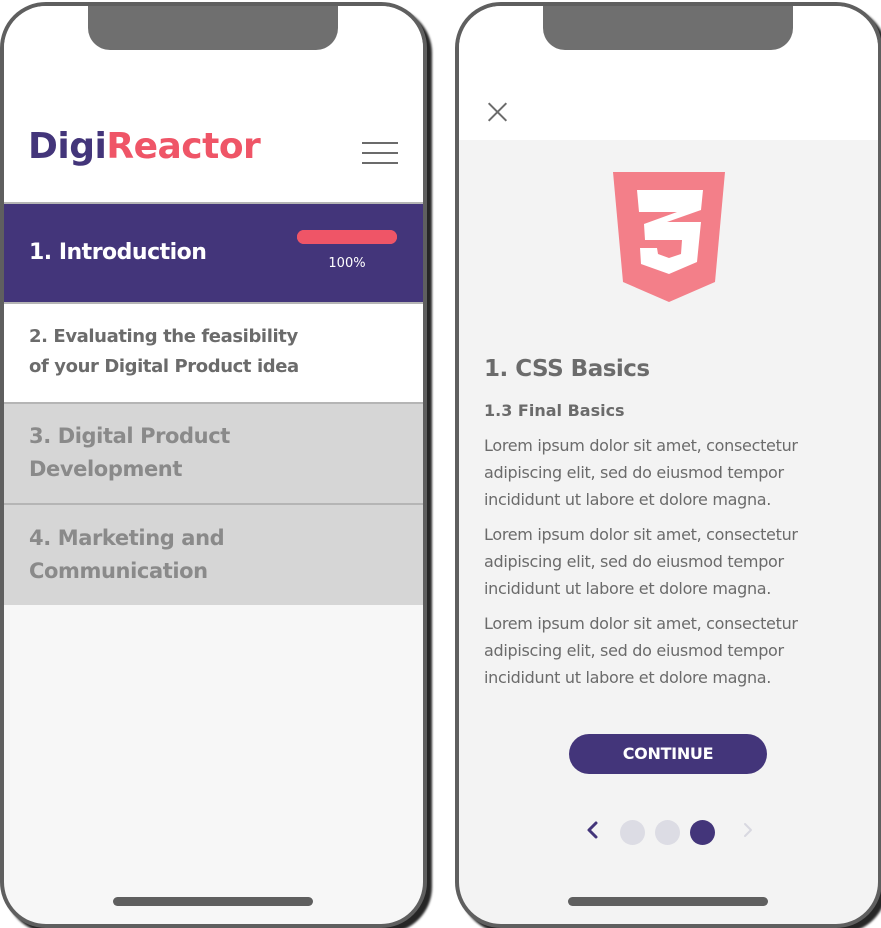 The width and height of the screenshot is (881, 928). I want to click on hamburger-menu-icon, so click(380, 153).